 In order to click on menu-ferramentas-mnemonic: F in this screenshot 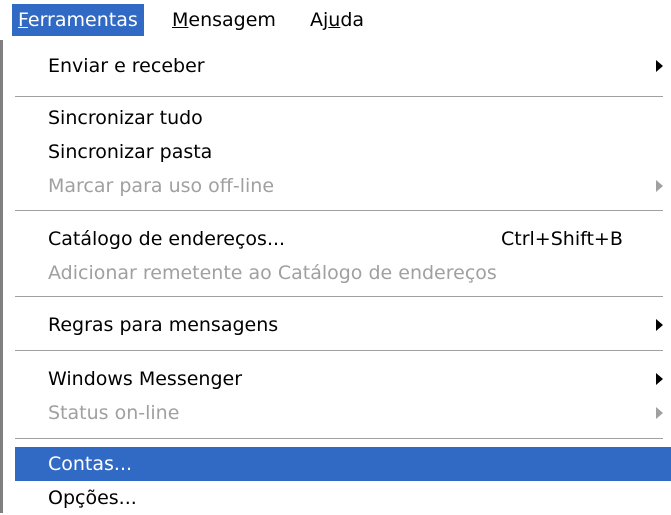, I will do `click(23, 20)`.